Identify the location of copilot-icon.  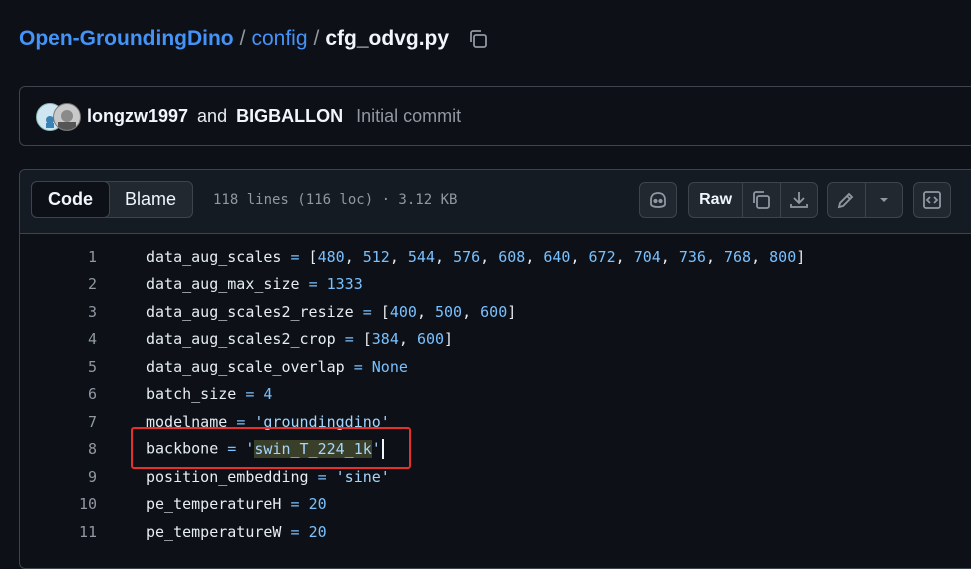
(658, 200).